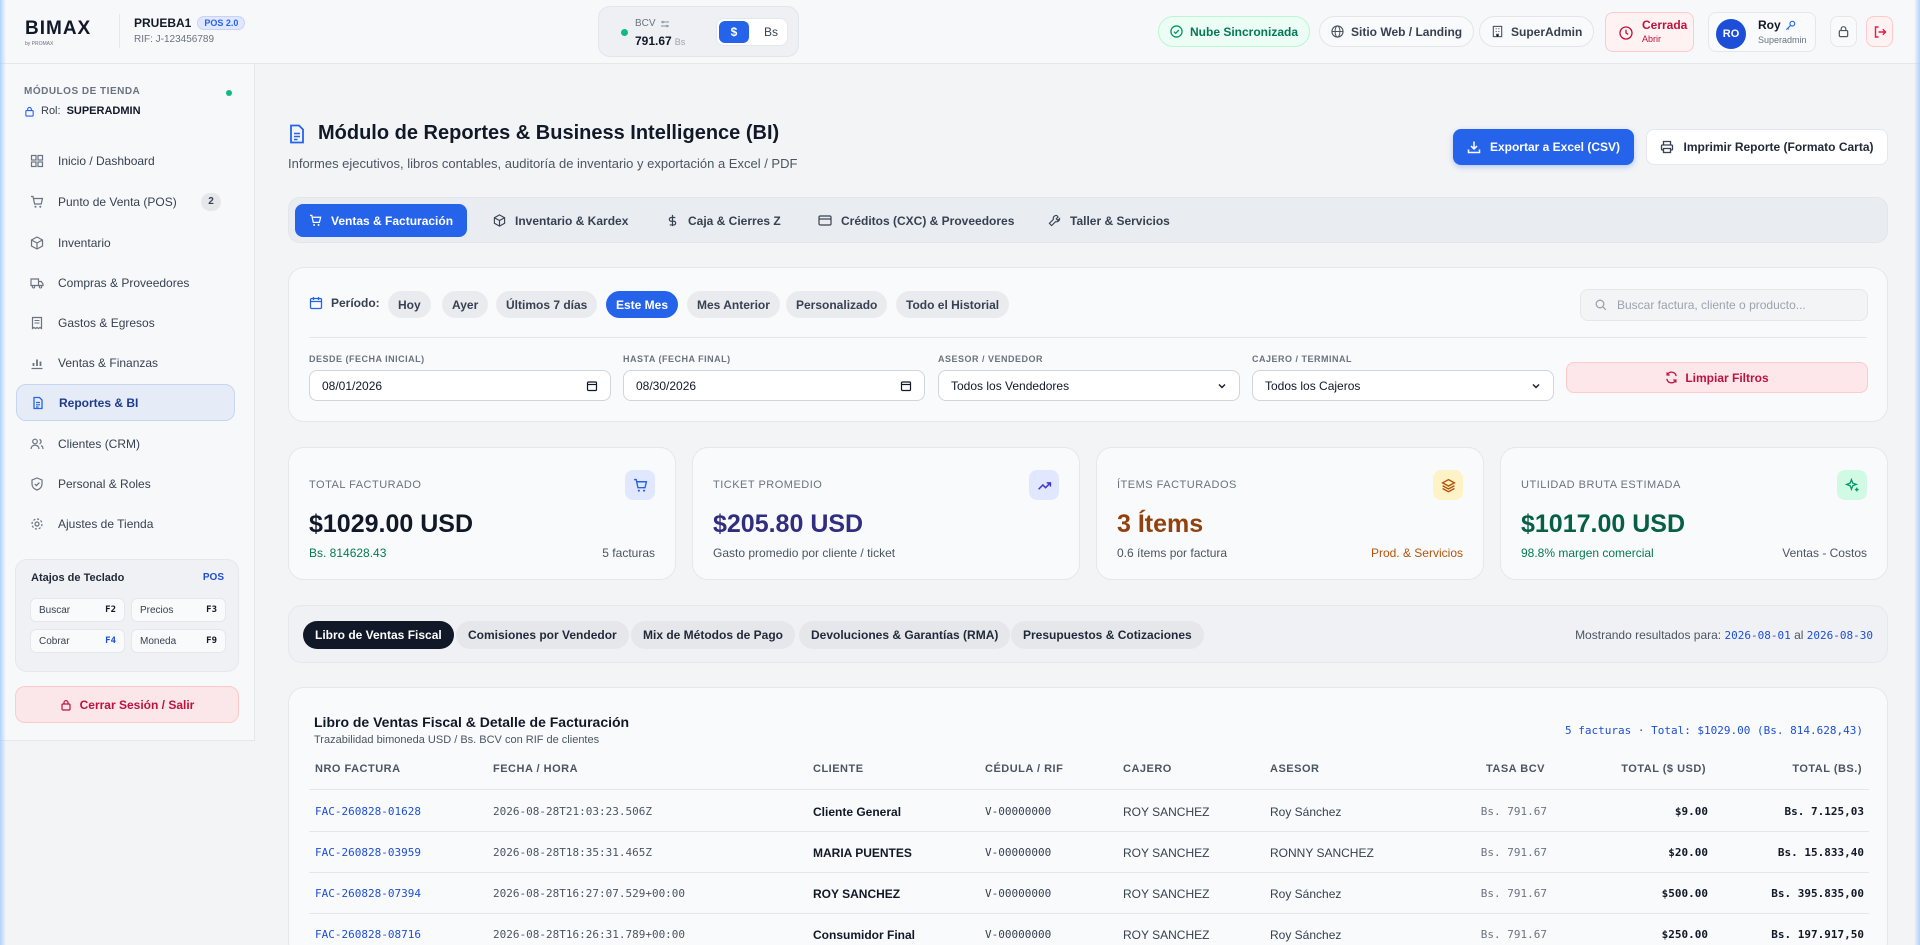  Describe the element at coordinates (1088, 337) in the screenshot. I see `divider` at that location.